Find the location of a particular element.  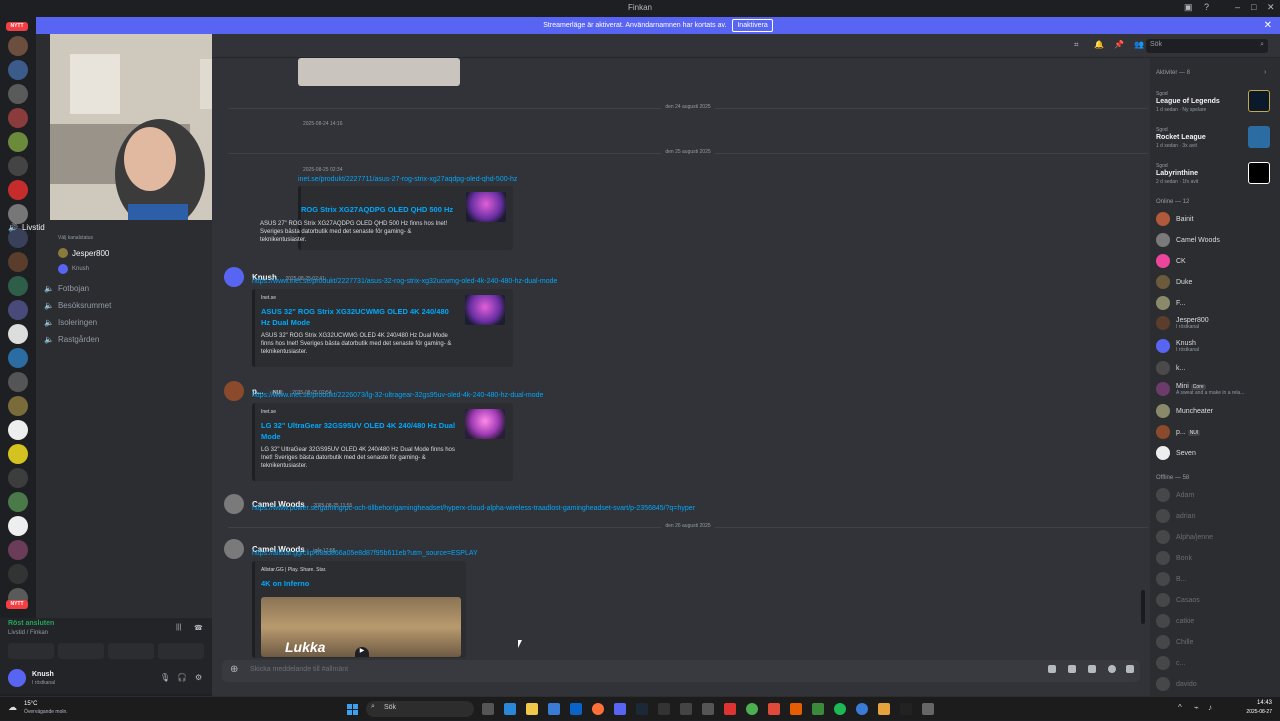

pin-icon: 📌 is located at coordinates (1119, 44).